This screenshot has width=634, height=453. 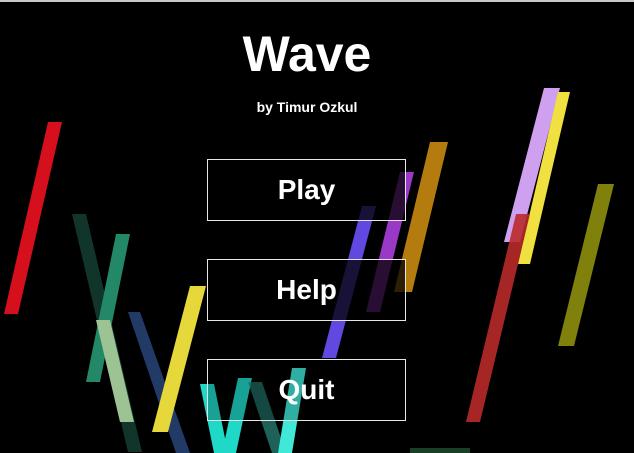 I want to click on streak-red, so click(x=33, y=218).